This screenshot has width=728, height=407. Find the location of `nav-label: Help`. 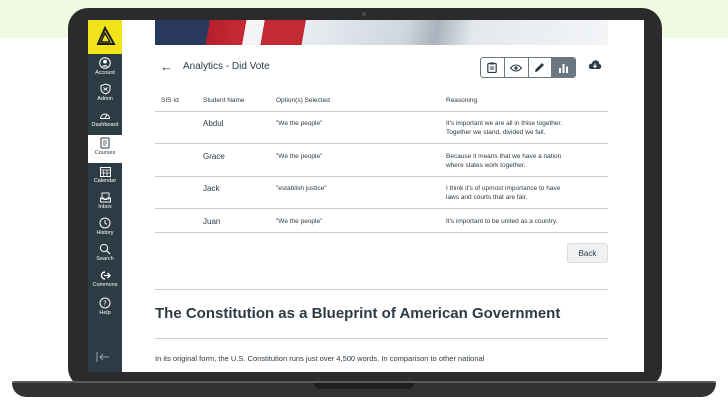

nav-label: Help is located at coordinates (105, 313).